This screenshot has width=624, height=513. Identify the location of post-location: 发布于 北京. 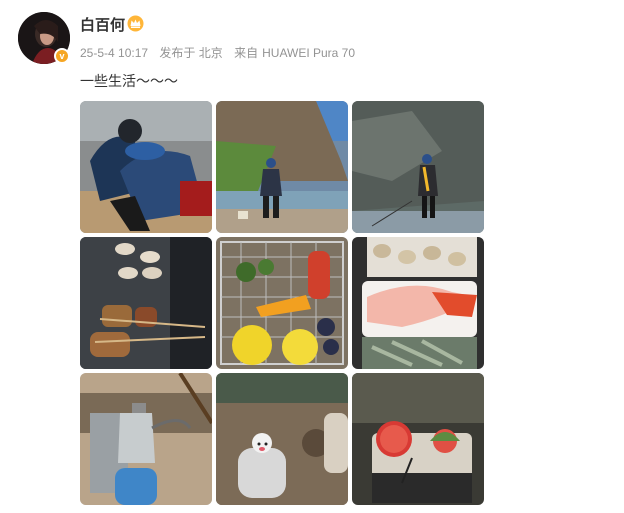
(191, 53).